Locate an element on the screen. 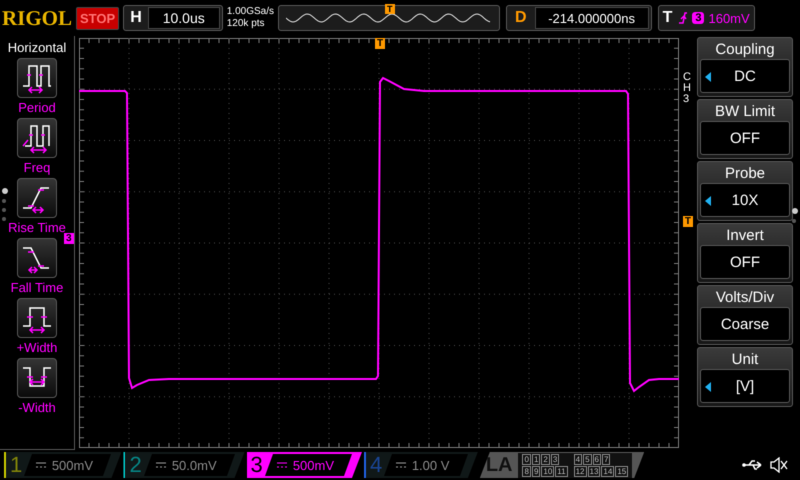  channel-tab: 2 50.0mV is located at coordinates (184, 465).